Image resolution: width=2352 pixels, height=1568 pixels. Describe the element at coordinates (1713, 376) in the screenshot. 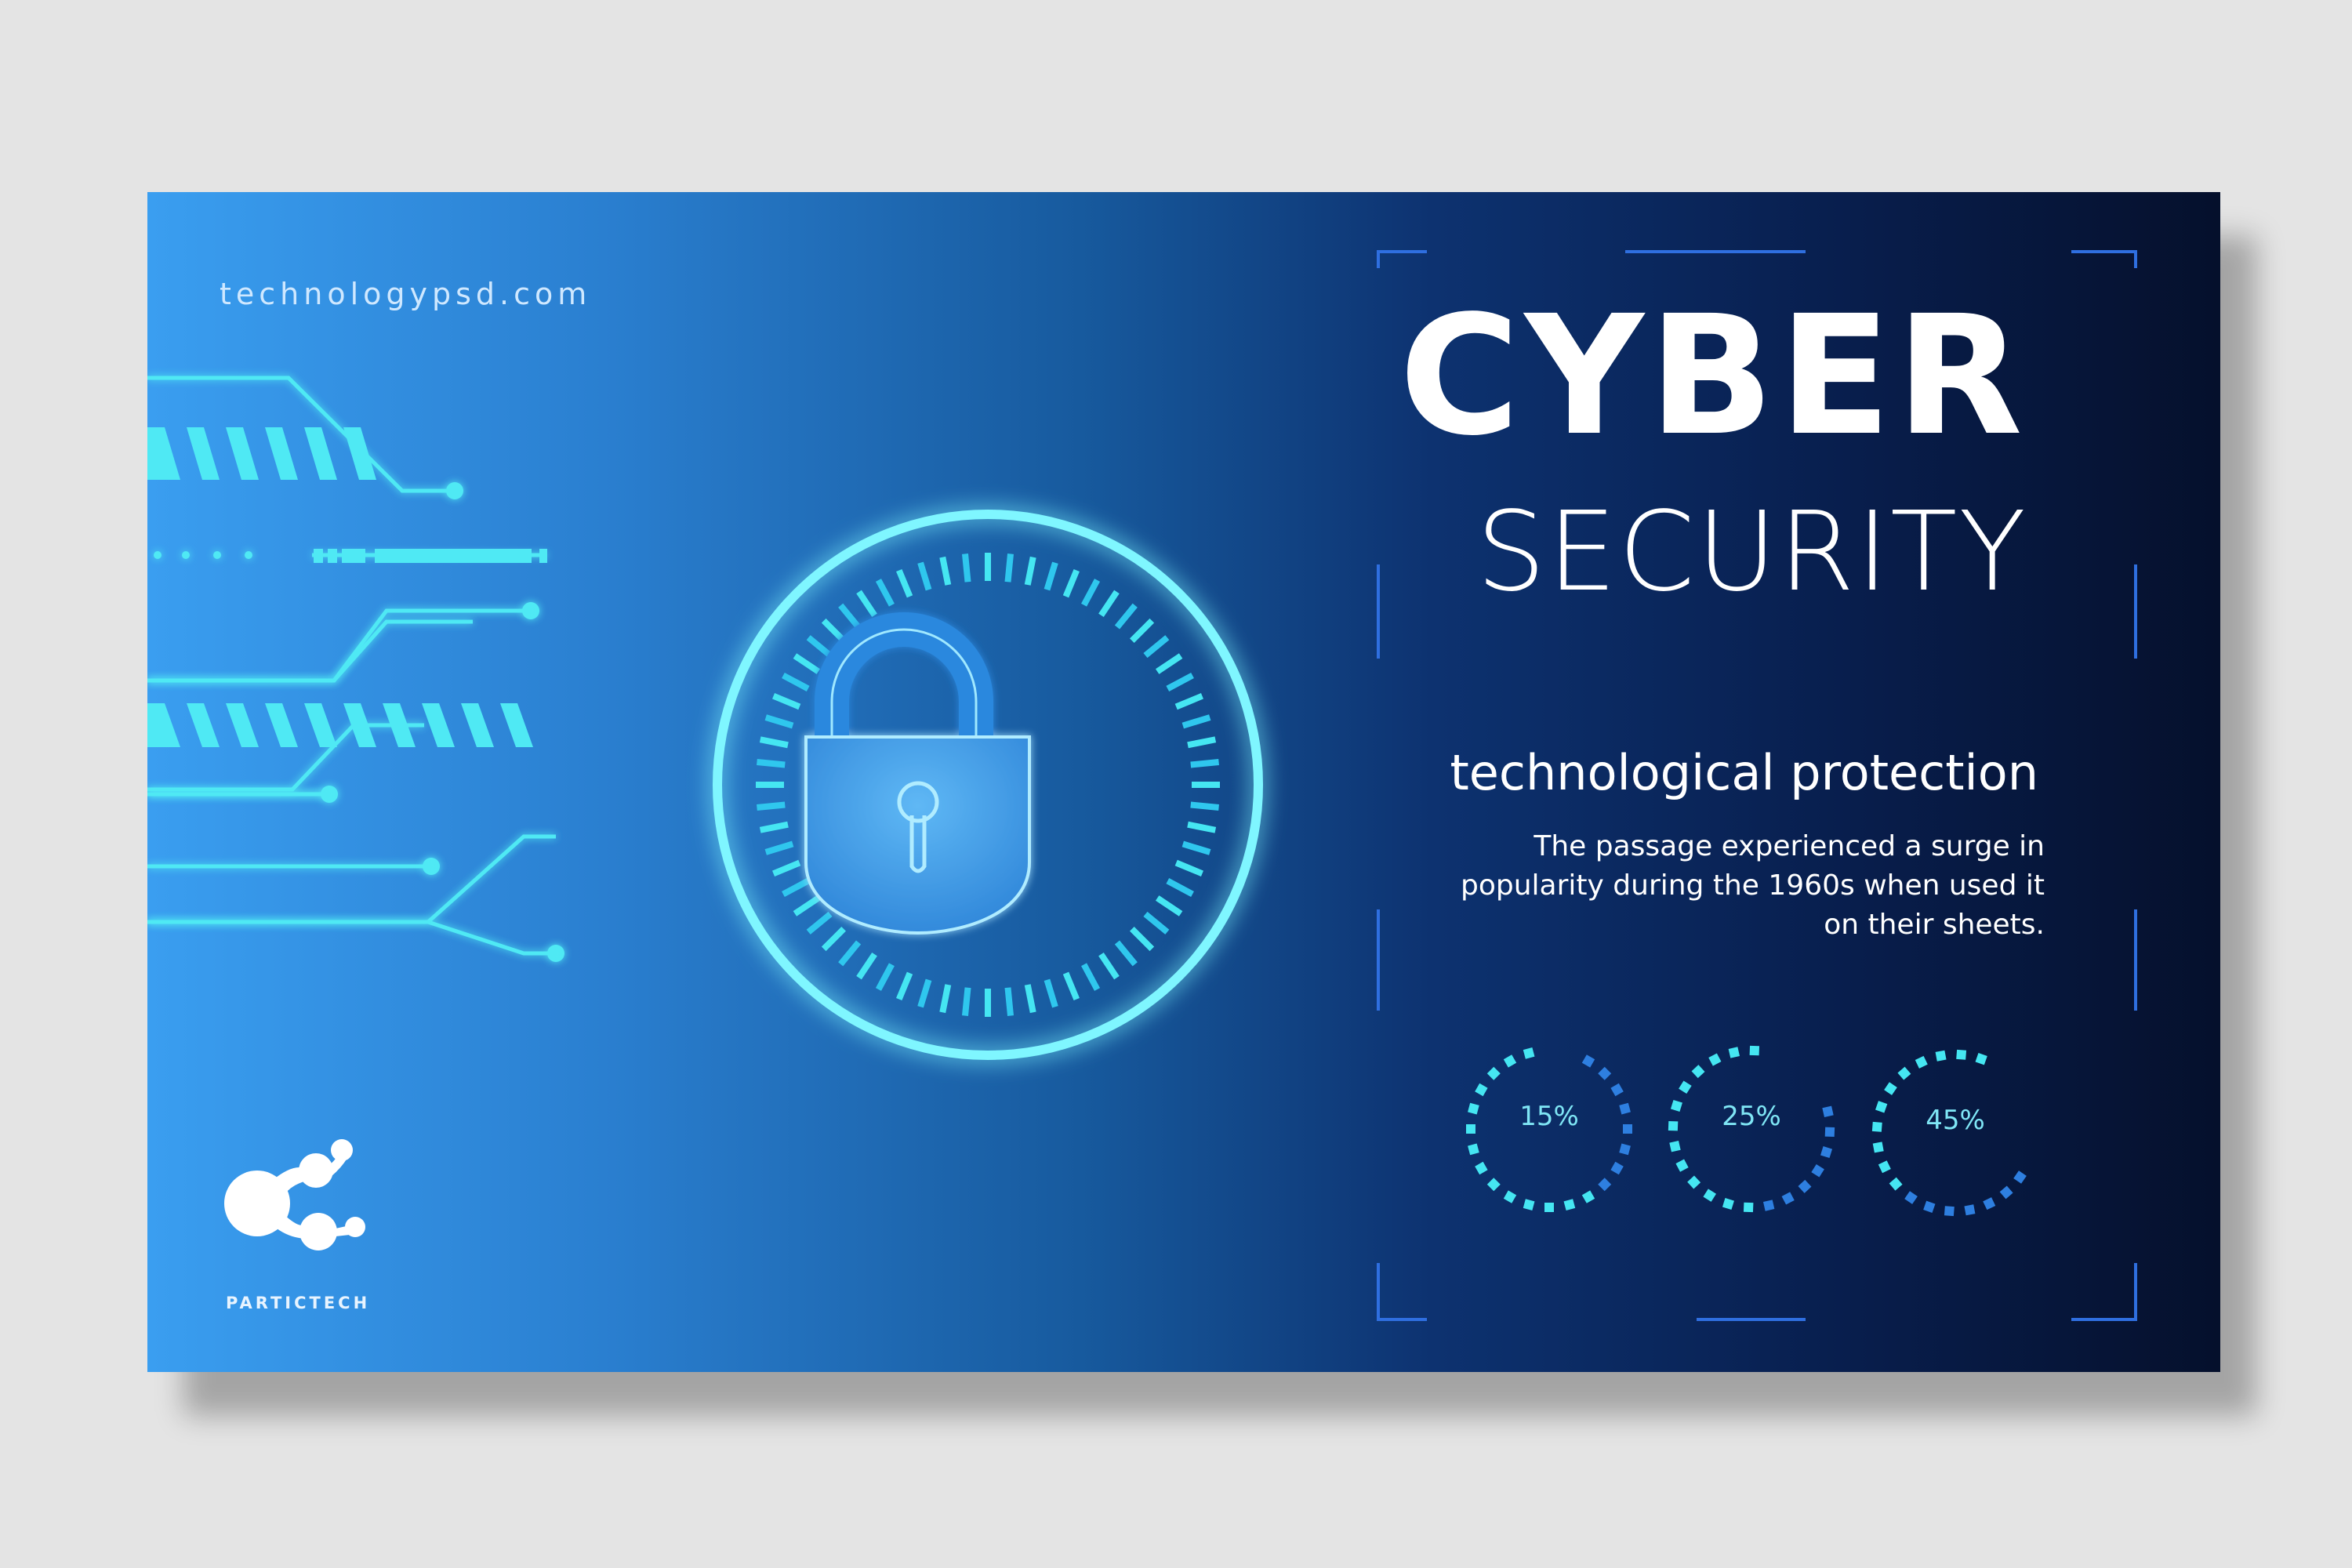

I see `page-title: CYBER` at that location.